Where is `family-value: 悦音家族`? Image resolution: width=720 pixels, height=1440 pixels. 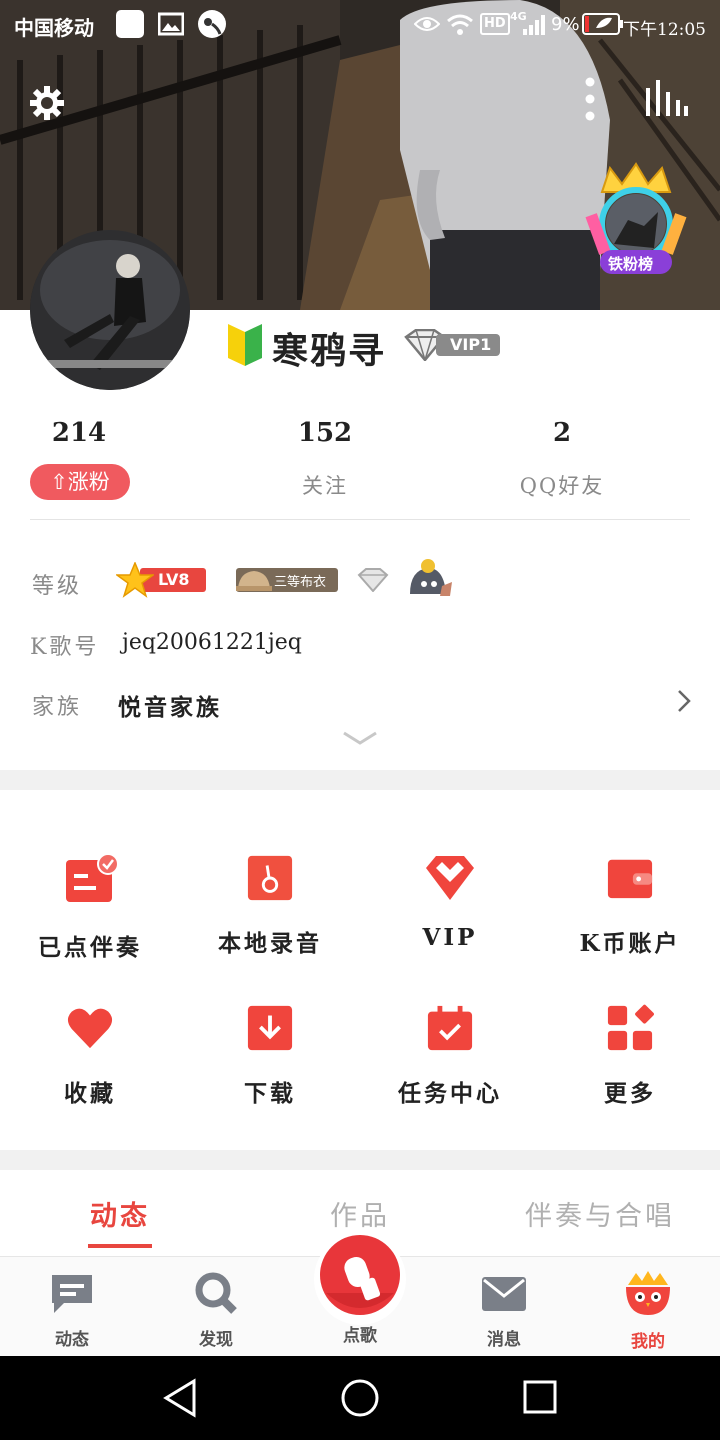
family-value: 悦音家族 is located at coordinates (170, 705).